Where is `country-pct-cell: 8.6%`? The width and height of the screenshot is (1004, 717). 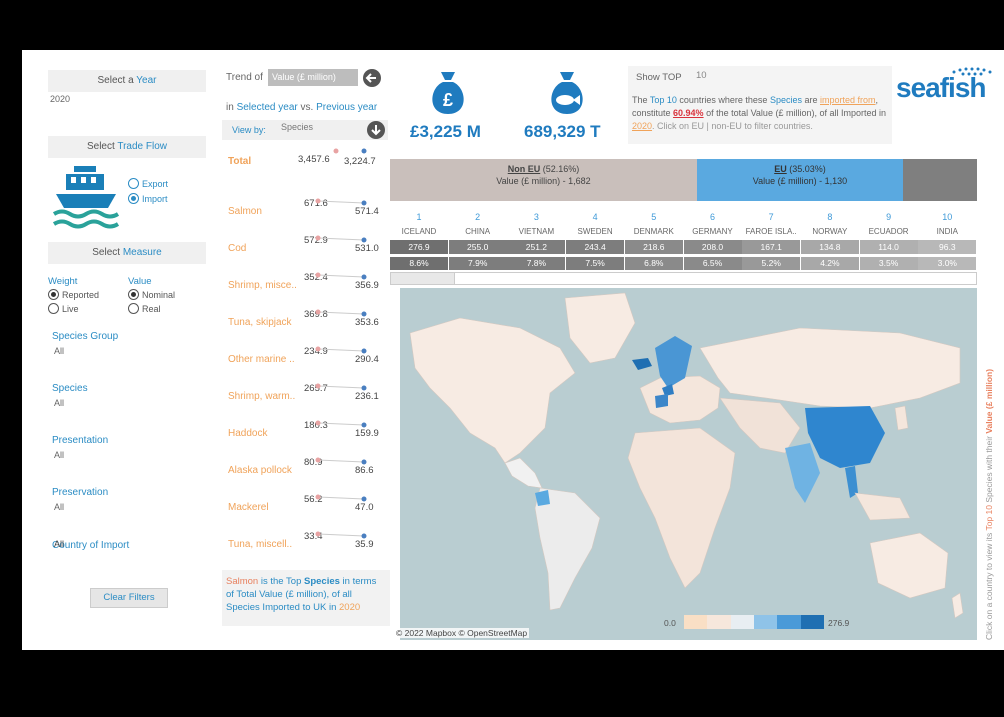 country-pct-cell: 8.6% is located at coordinates (419, 263).